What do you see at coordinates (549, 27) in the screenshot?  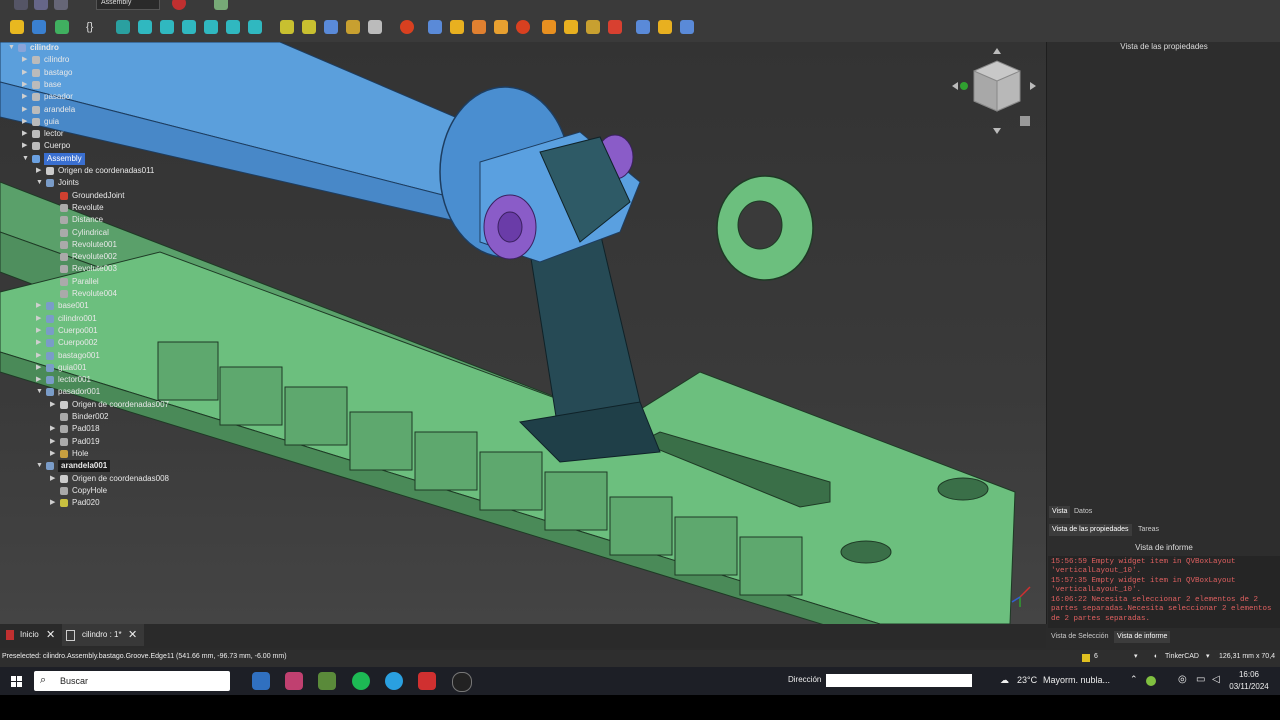 I see `distance-joint-icon` at bounding box center [549, 27].